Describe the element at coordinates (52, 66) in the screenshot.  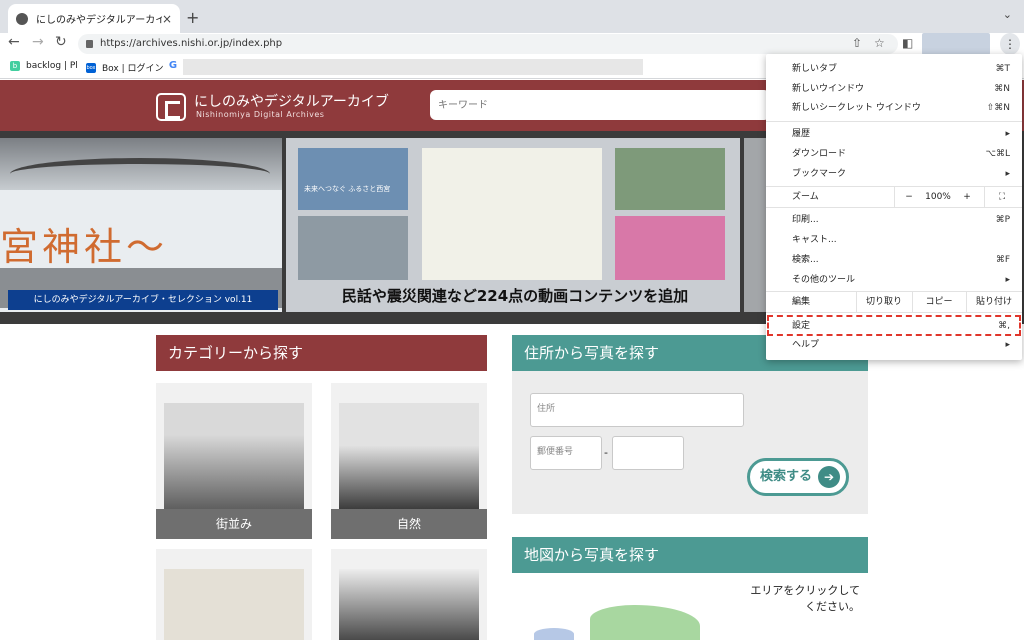
I see `bookmark-label: backlog | Pl` at that location.